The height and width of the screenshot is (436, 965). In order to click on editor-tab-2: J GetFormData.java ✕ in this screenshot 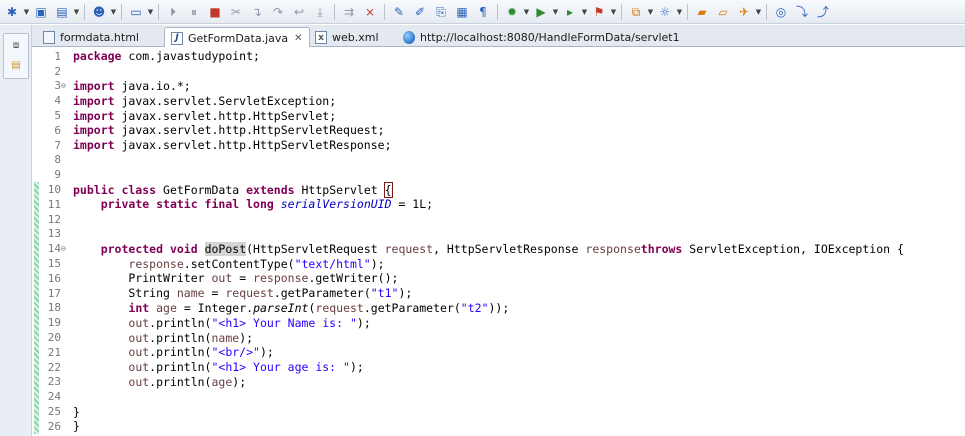, I will do `click(237, 37)`.